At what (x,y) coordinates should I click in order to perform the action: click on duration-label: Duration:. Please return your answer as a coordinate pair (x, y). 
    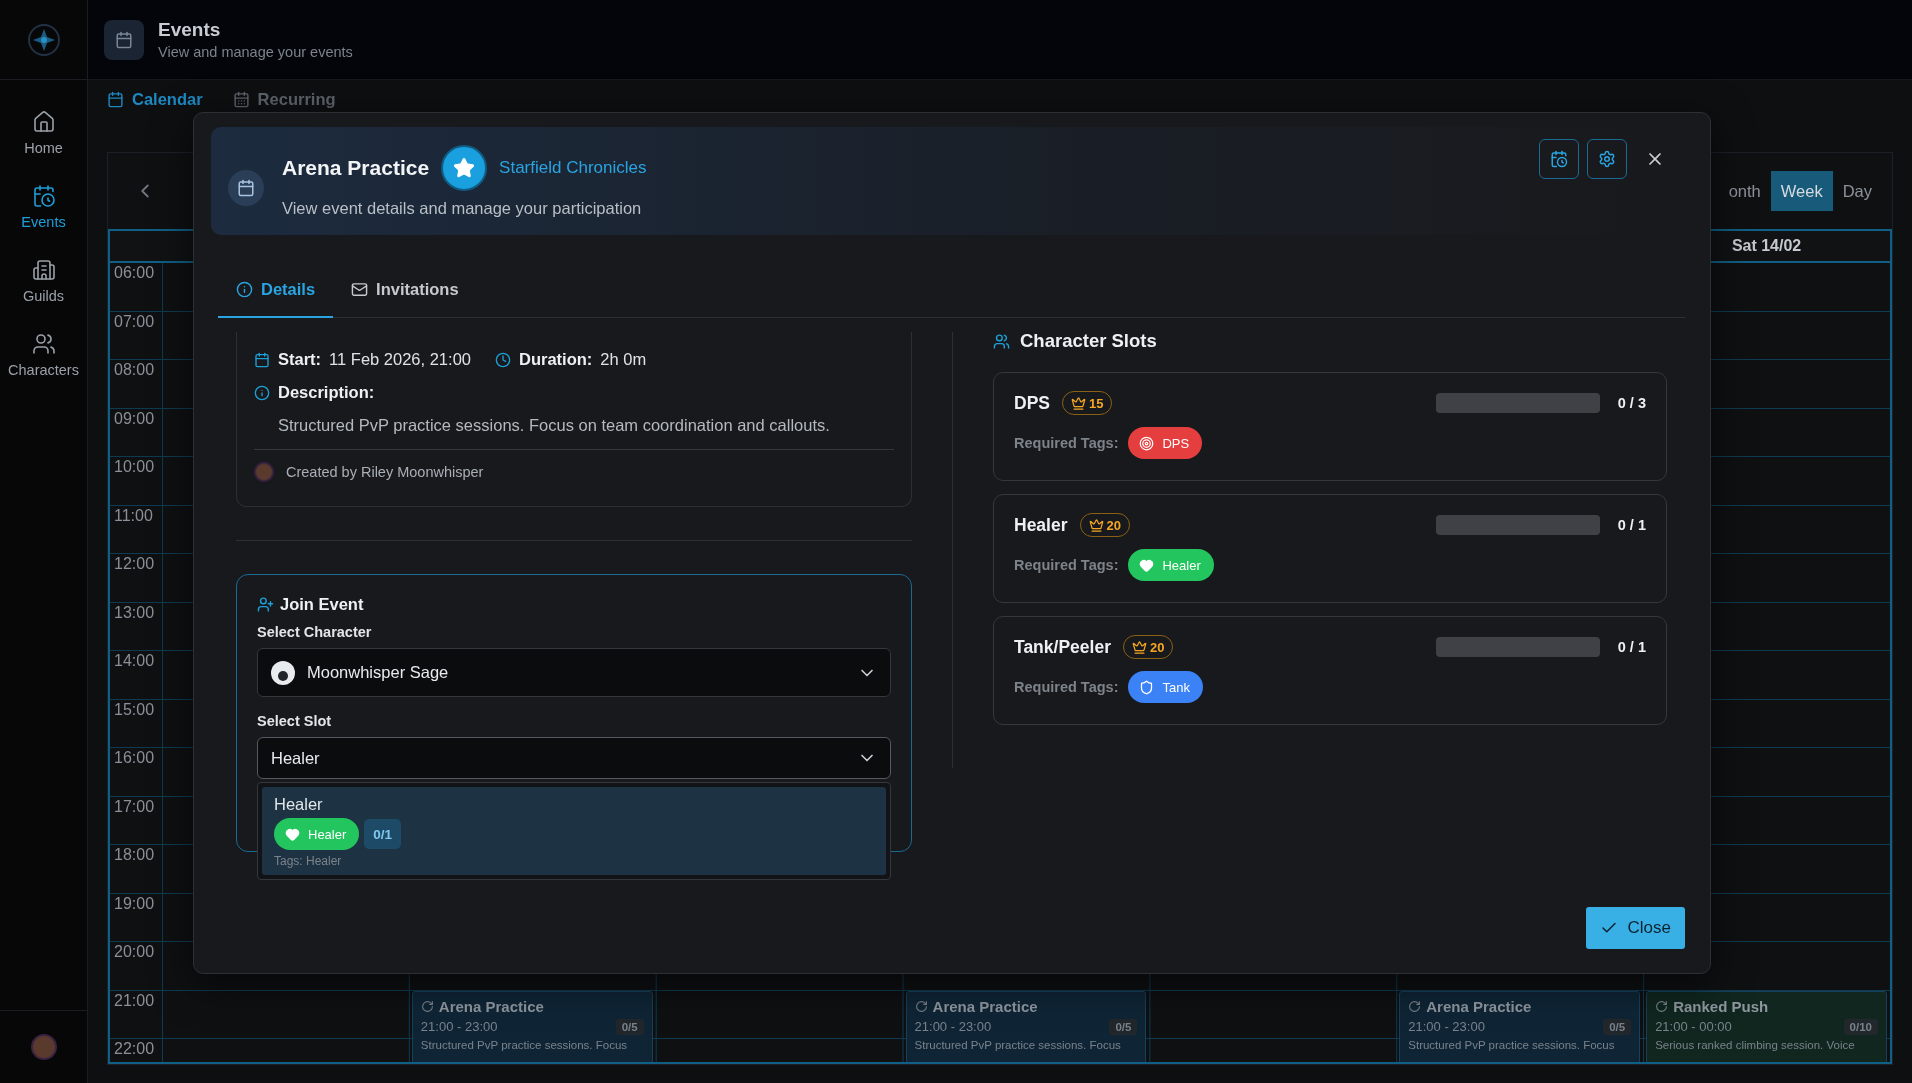
    Looking at the image, I should click on (556, 359).